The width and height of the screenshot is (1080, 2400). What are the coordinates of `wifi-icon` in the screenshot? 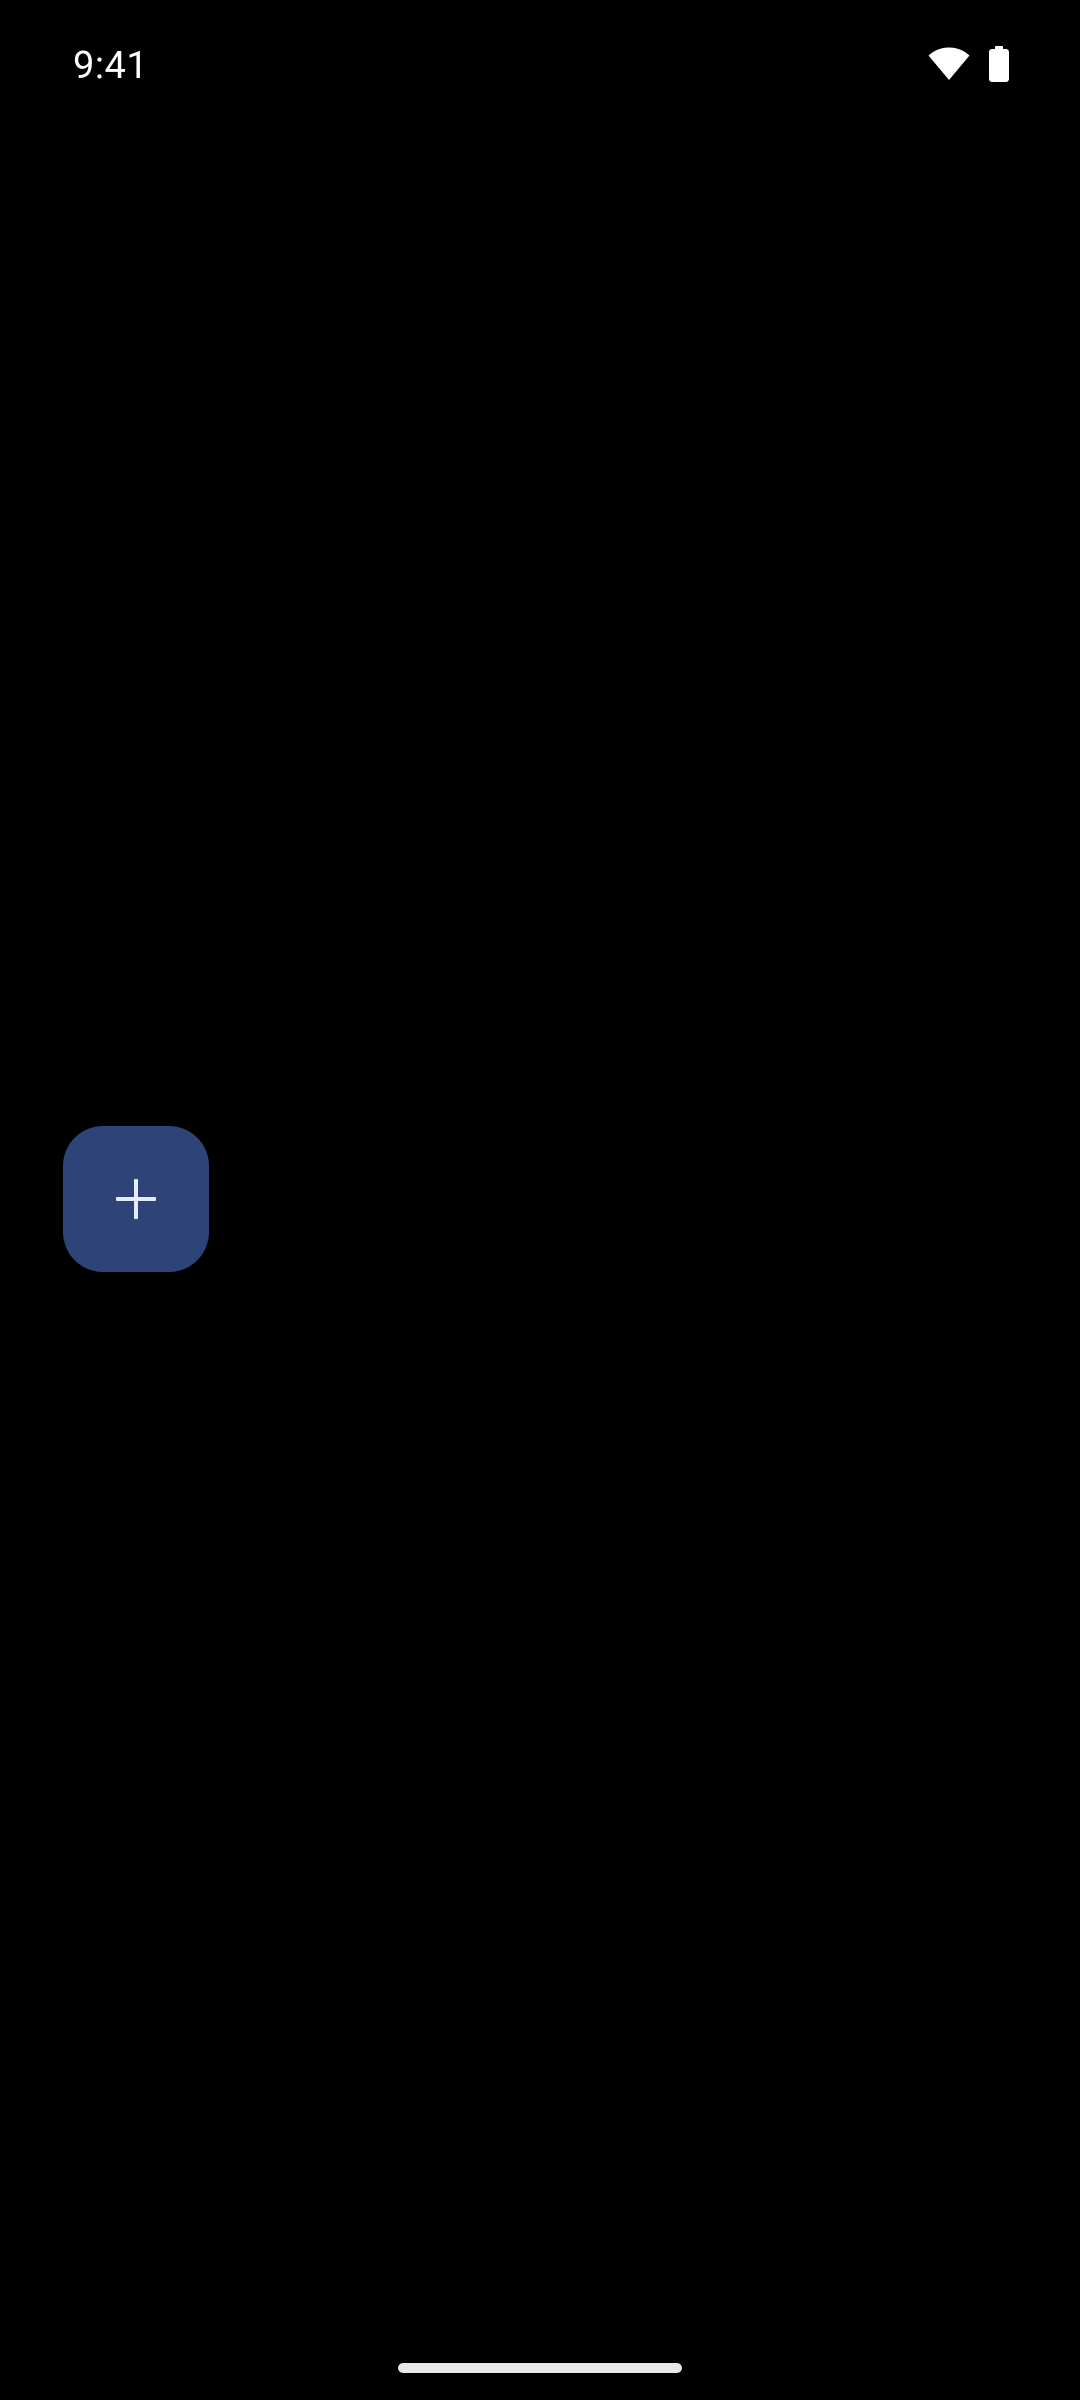 It's located at (949, 64).